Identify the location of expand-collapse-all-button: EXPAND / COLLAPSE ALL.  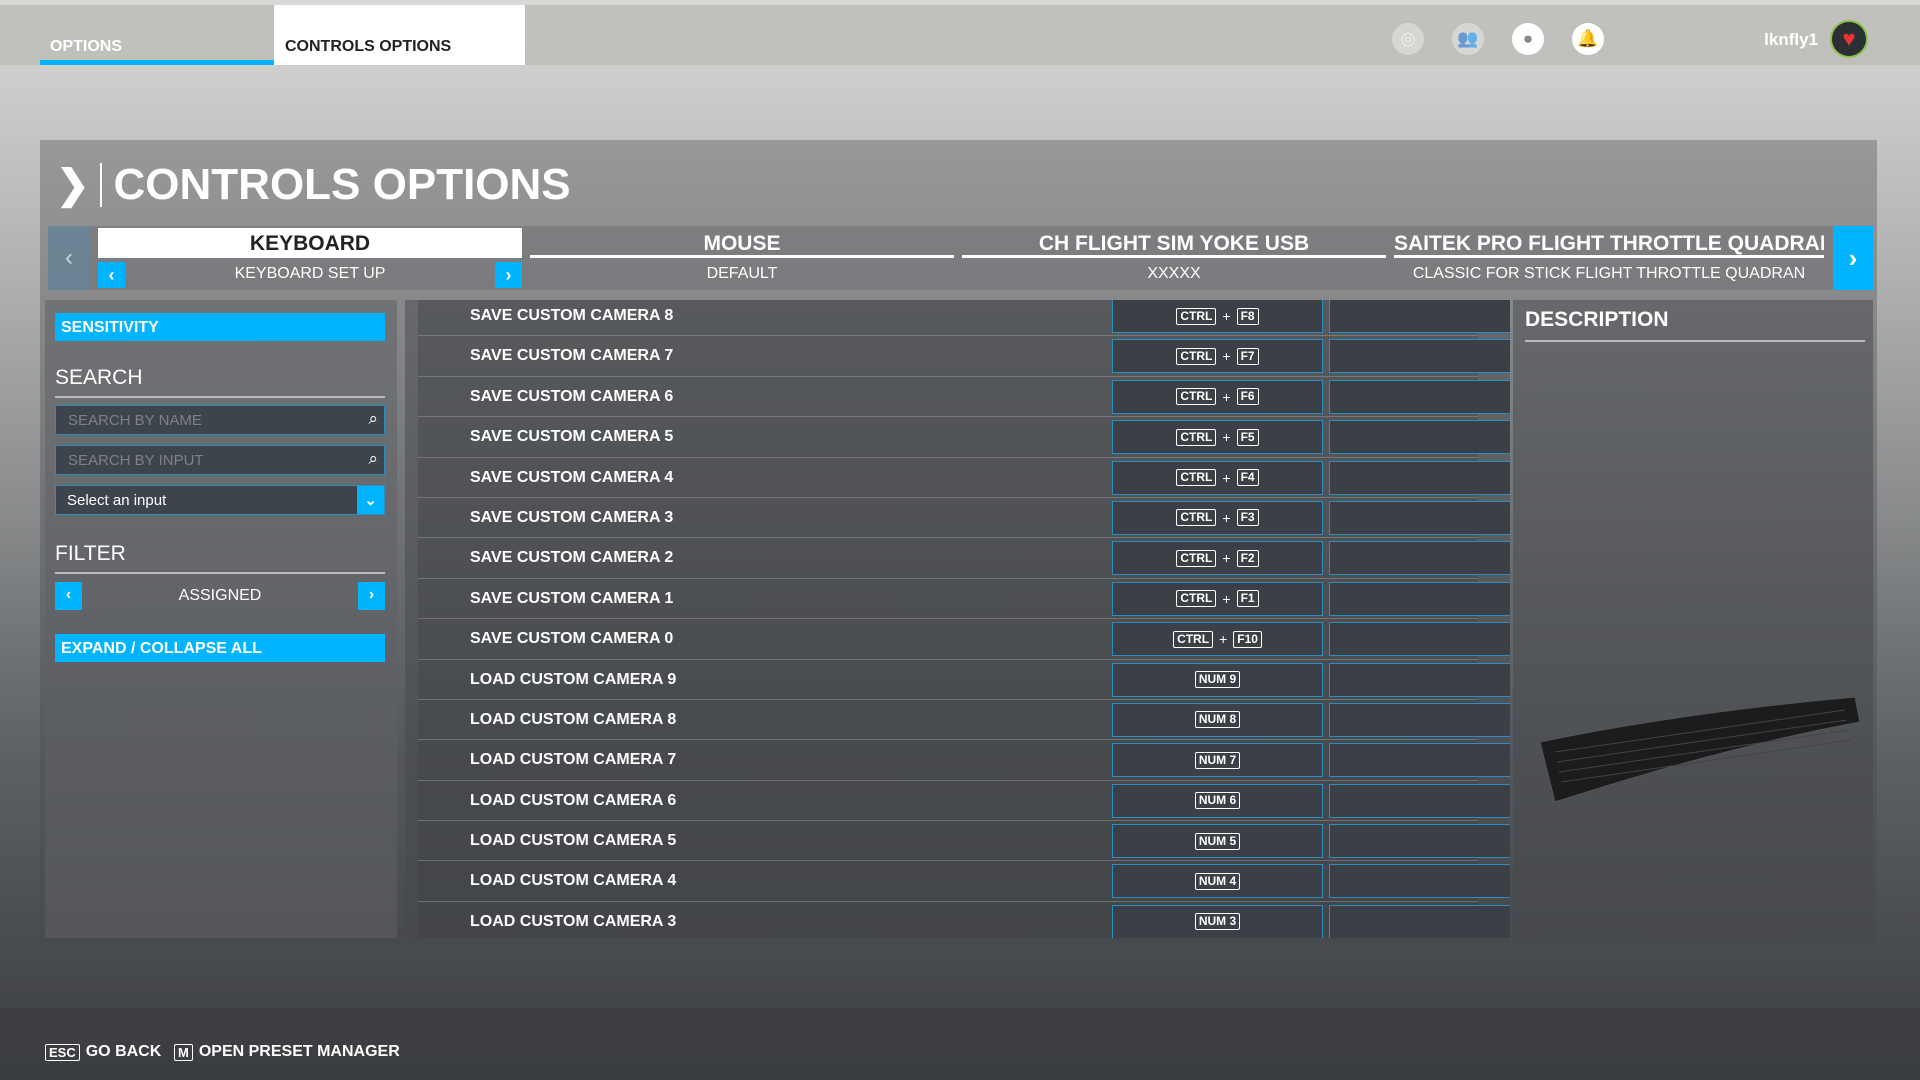
(220, 648).